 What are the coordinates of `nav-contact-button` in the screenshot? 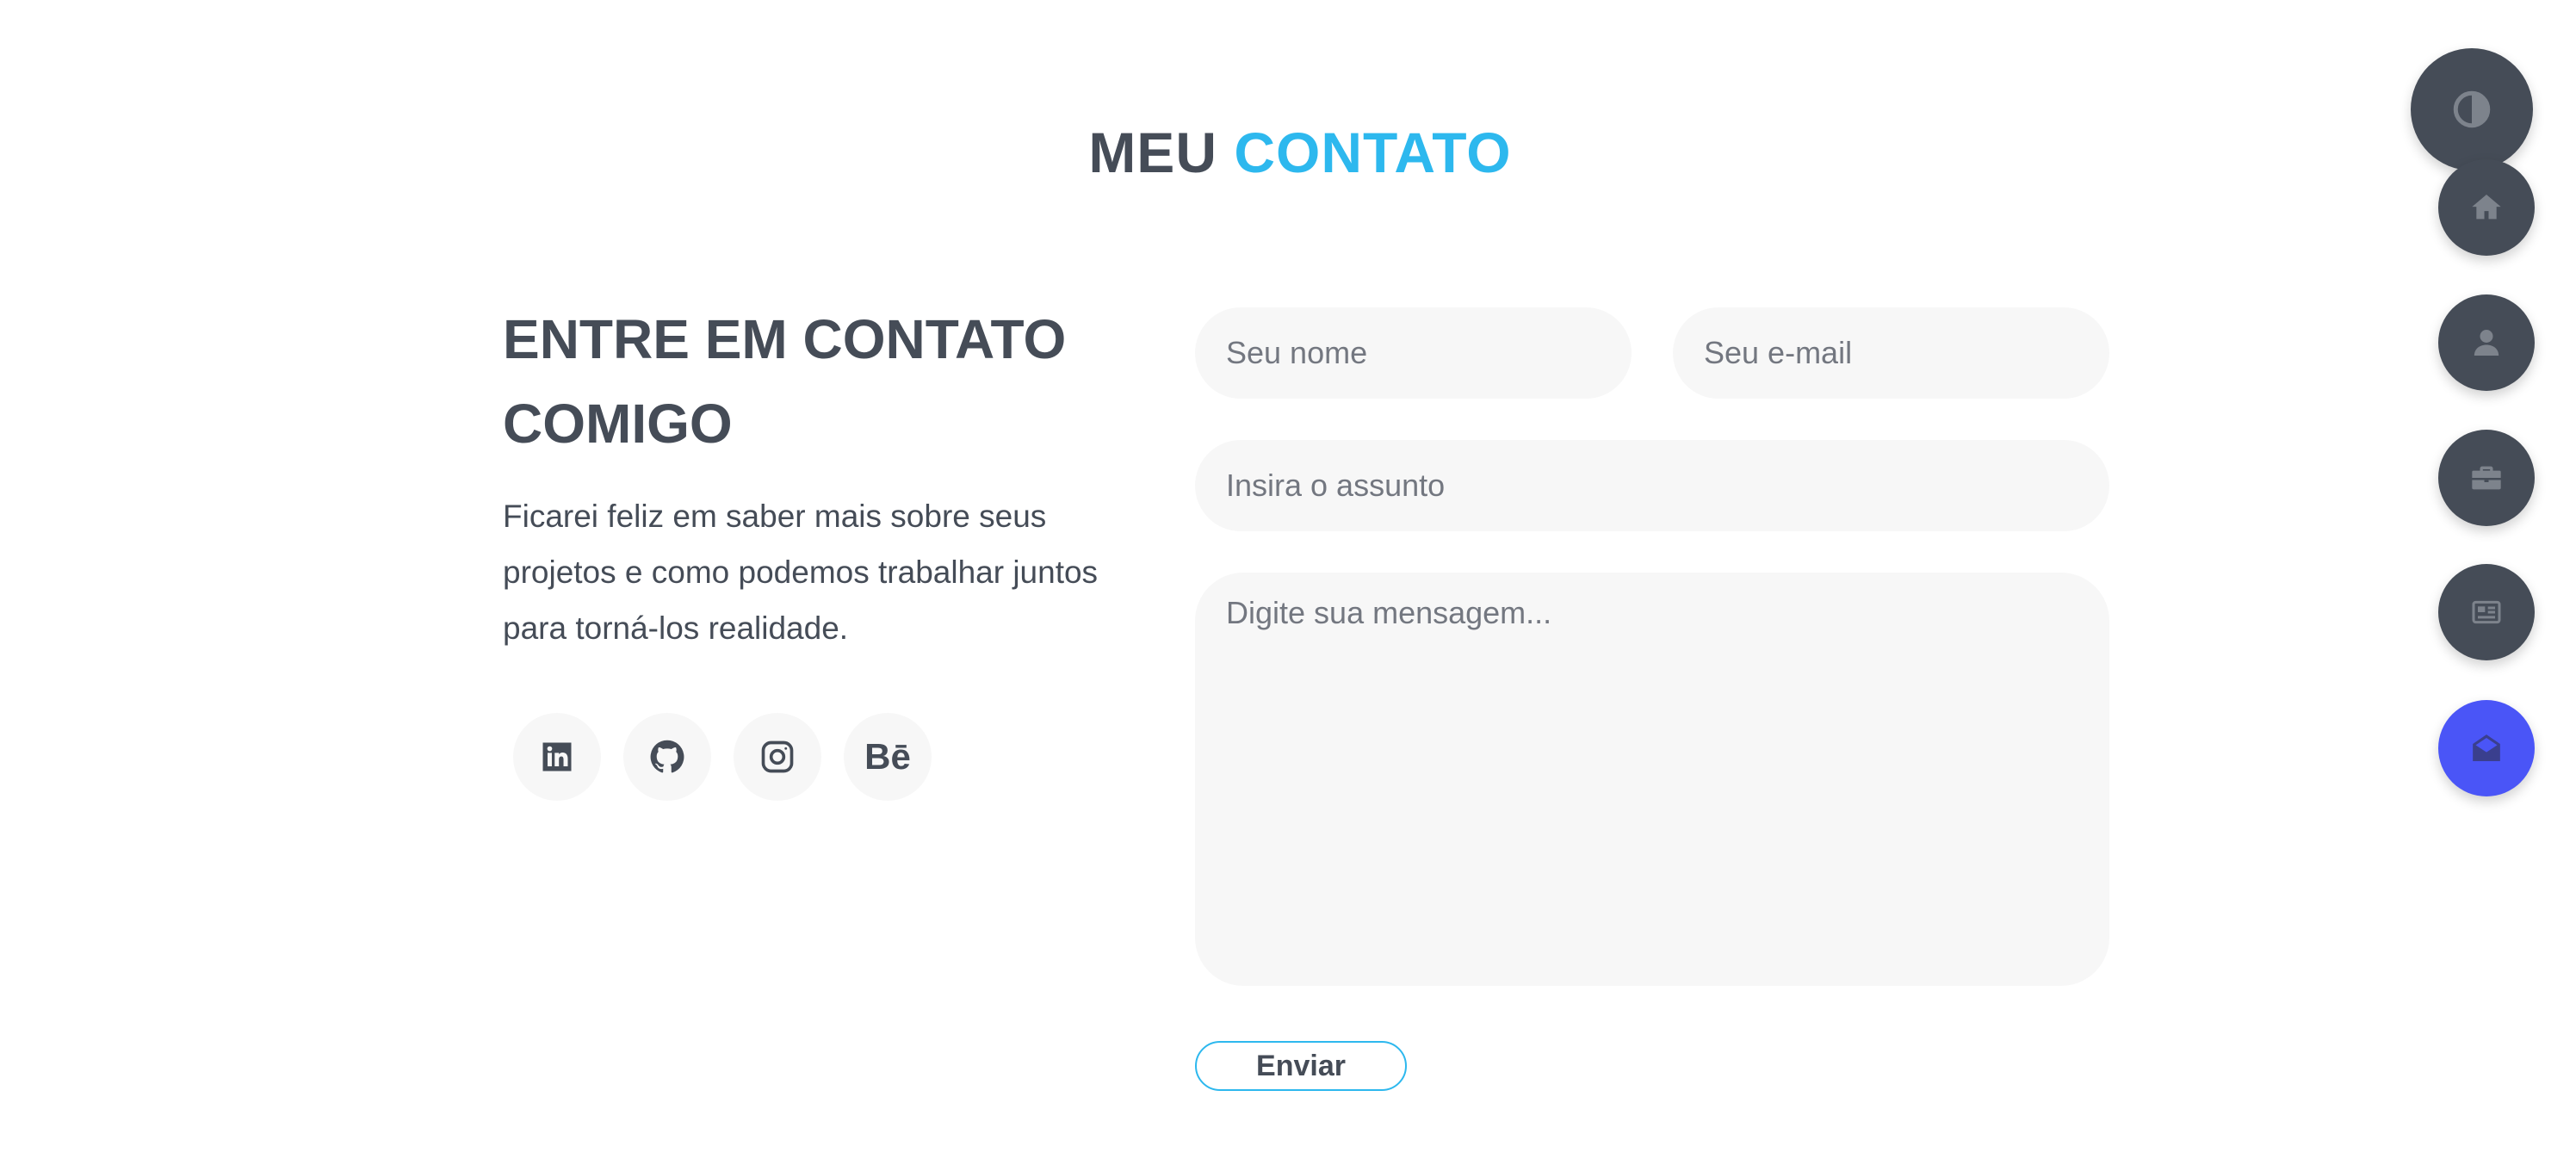 It's located at (2486, 748).